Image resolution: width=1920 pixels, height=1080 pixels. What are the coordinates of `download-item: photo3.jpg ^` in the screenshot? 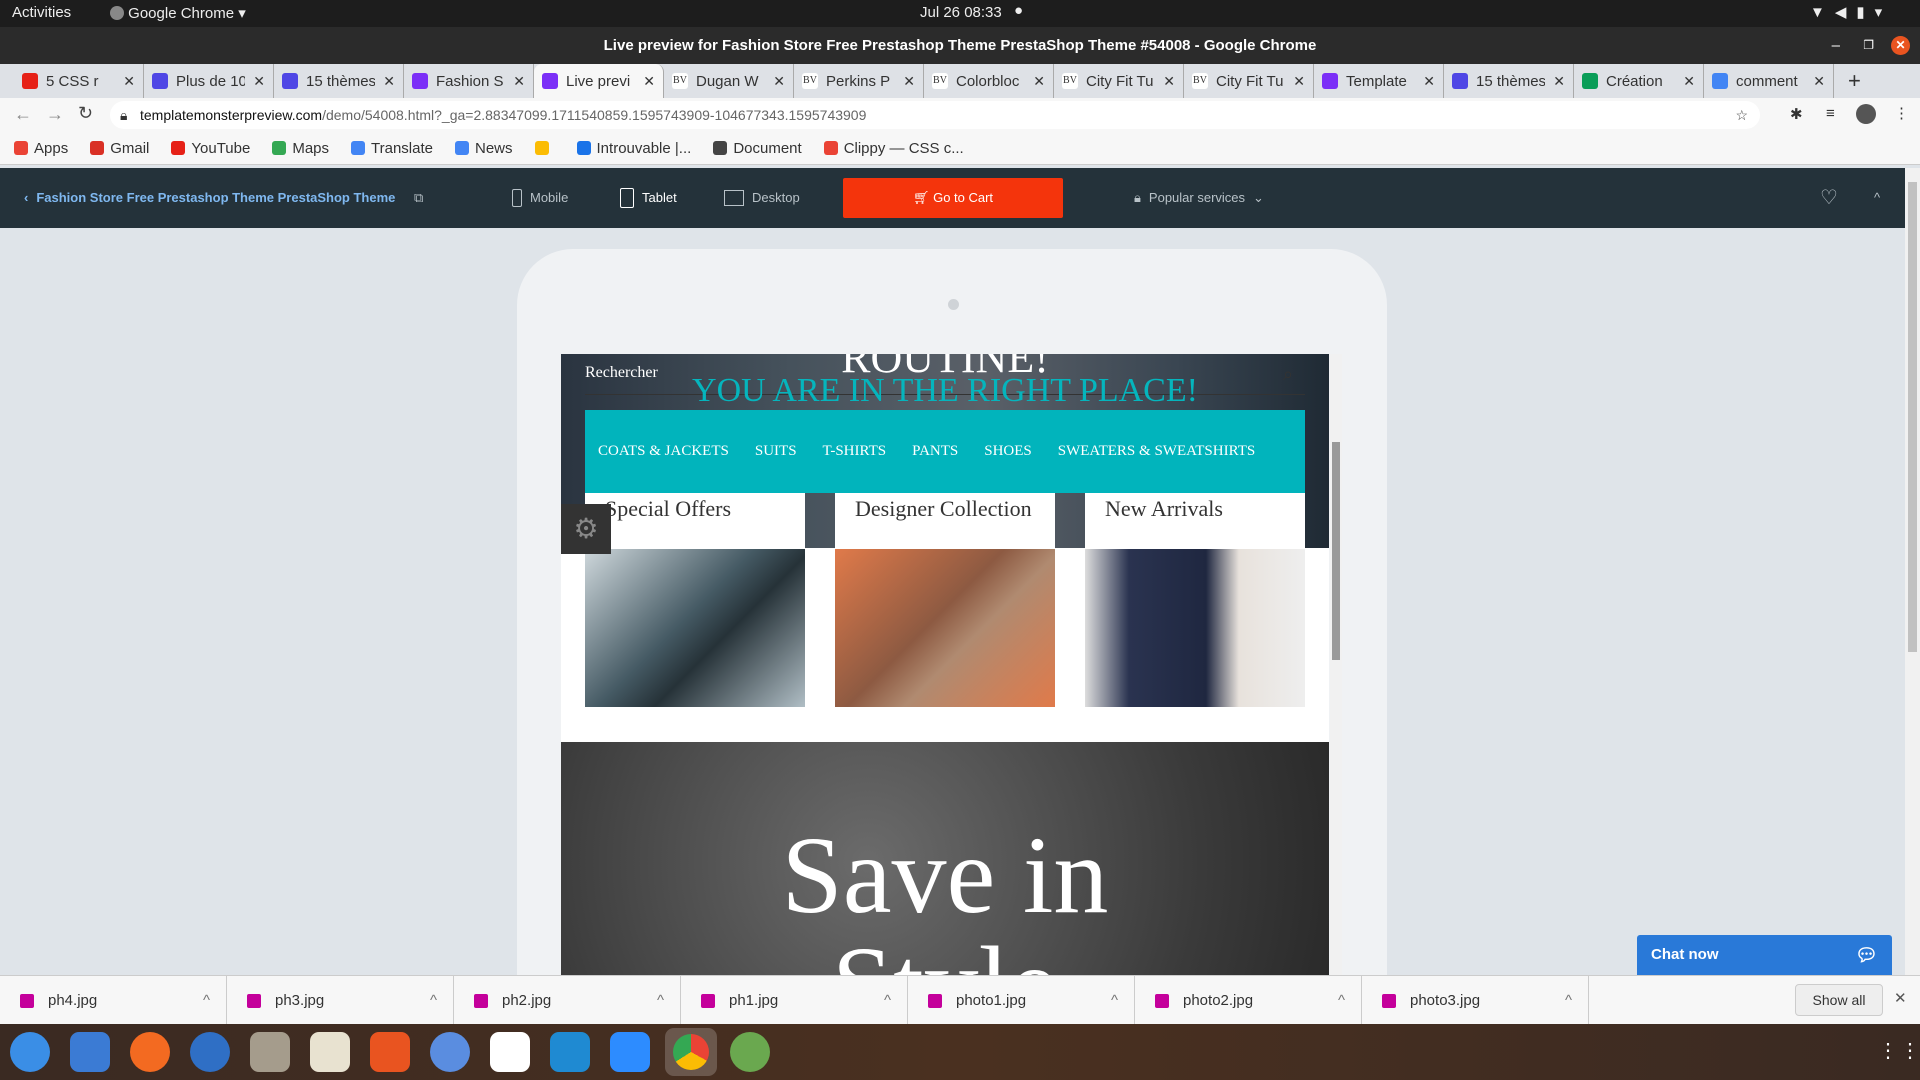 It's located at (1475, 1000).